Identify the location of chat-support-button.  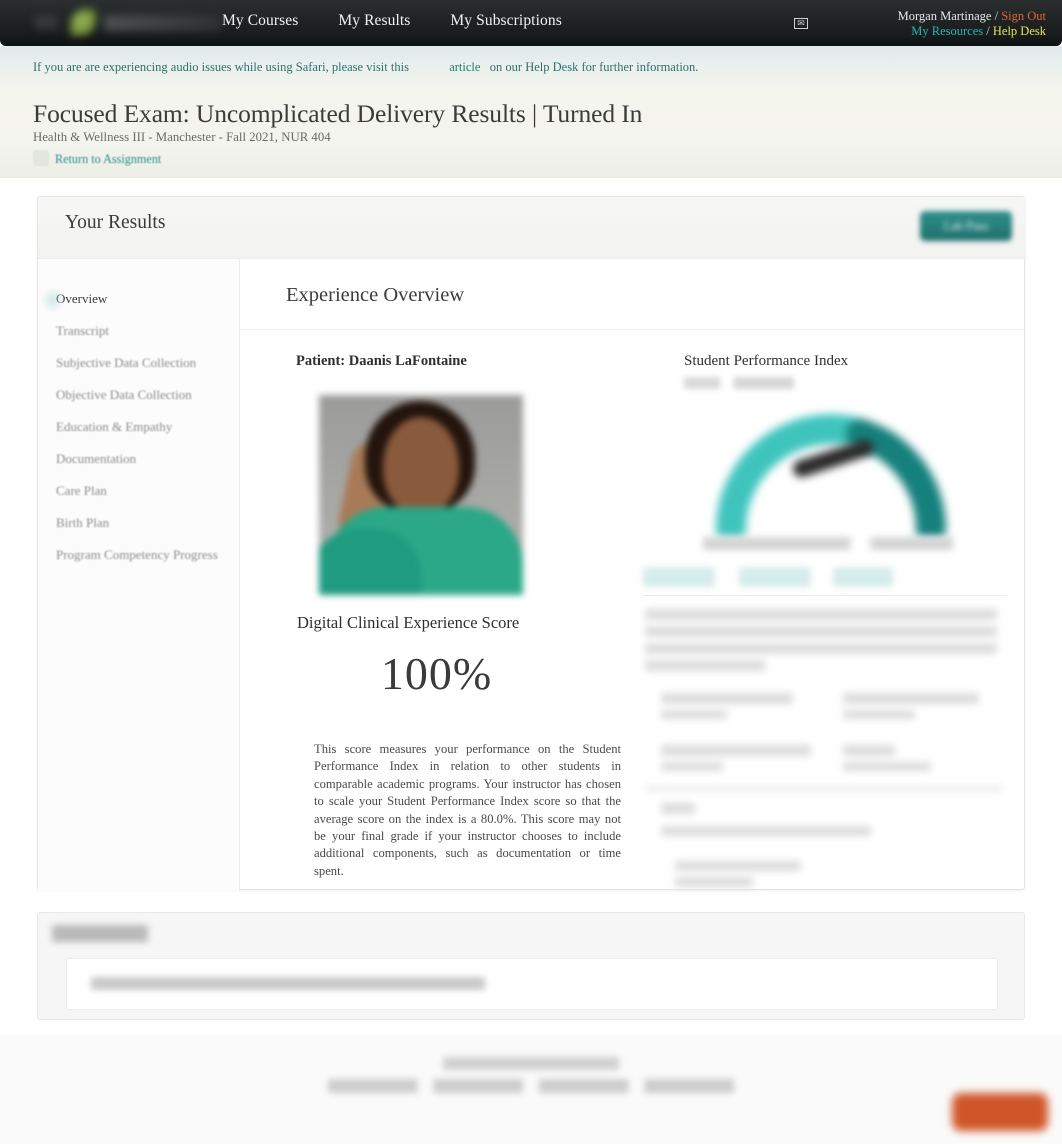
(1000, 1112).